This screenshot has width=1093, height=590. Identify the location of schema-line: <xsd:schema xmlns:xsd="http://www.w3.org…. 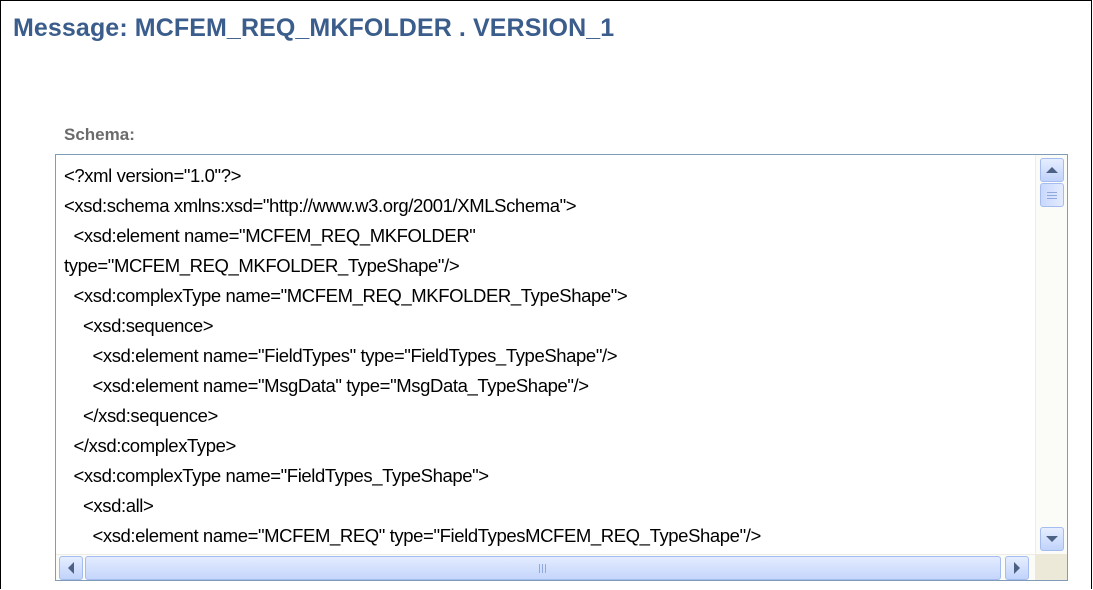
(320, 205).